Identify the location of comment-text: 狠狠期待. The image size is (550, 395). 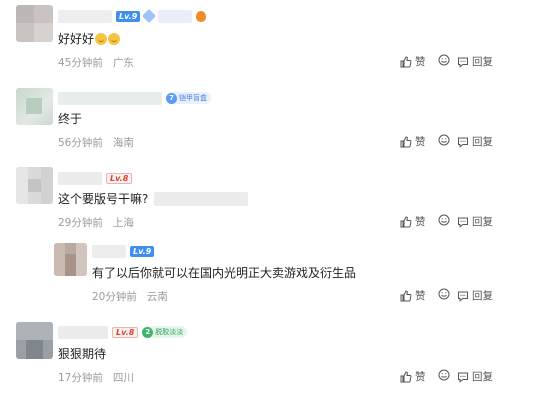
(82, 353).